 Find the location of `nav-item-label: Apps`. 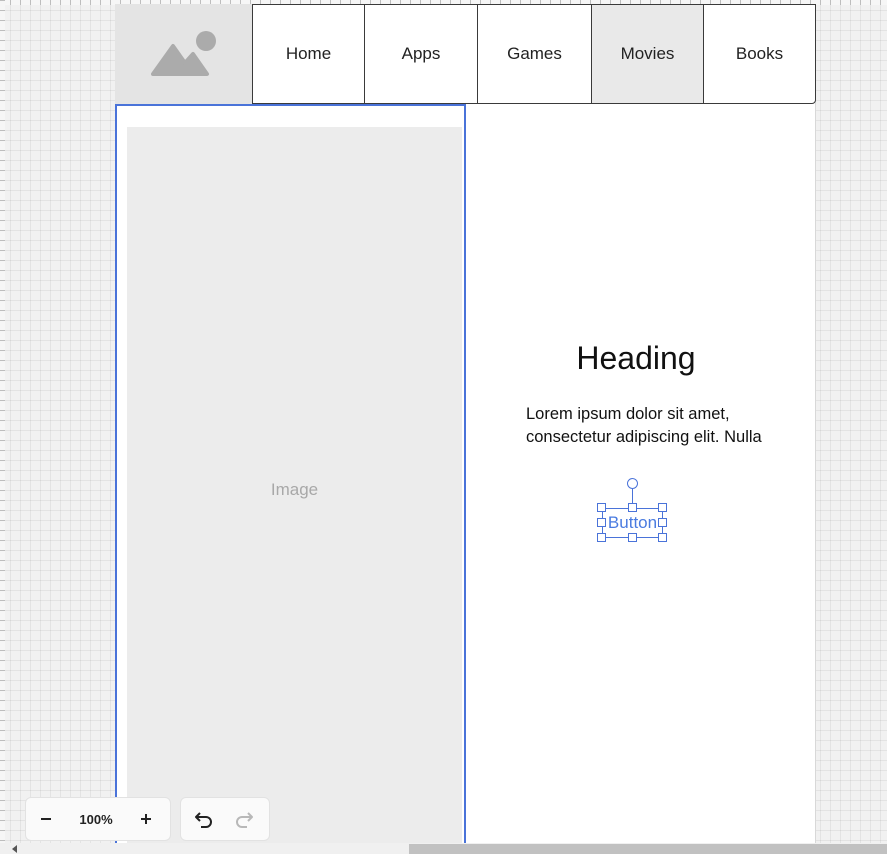

nav-item-label: Apps is located at coordinates (421, 53).